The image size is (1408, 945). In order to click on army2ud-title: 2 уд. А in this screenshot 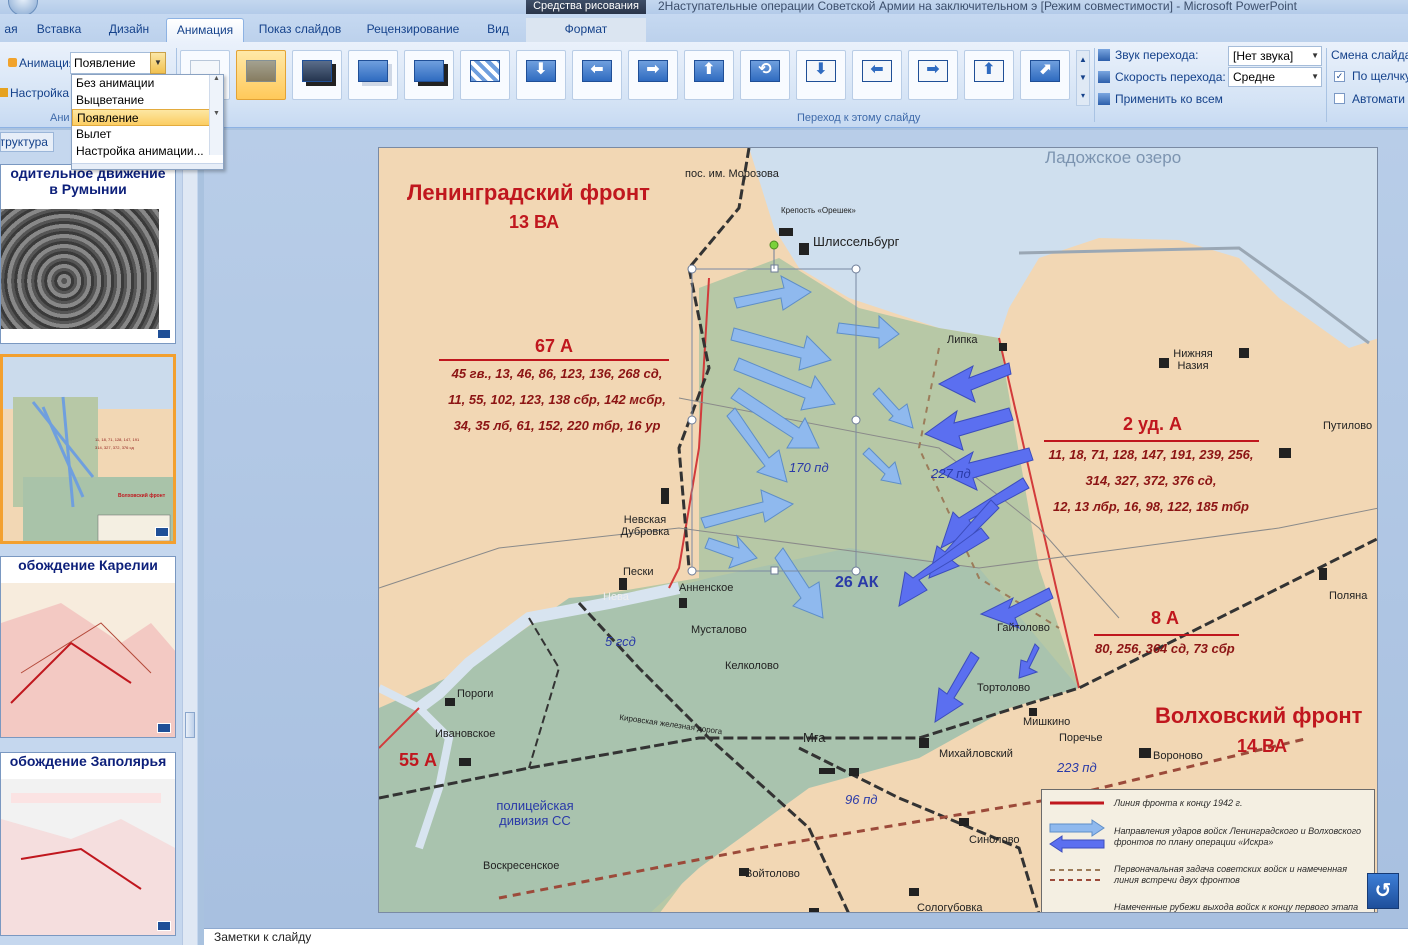, I will do `click(1153, 424)`.